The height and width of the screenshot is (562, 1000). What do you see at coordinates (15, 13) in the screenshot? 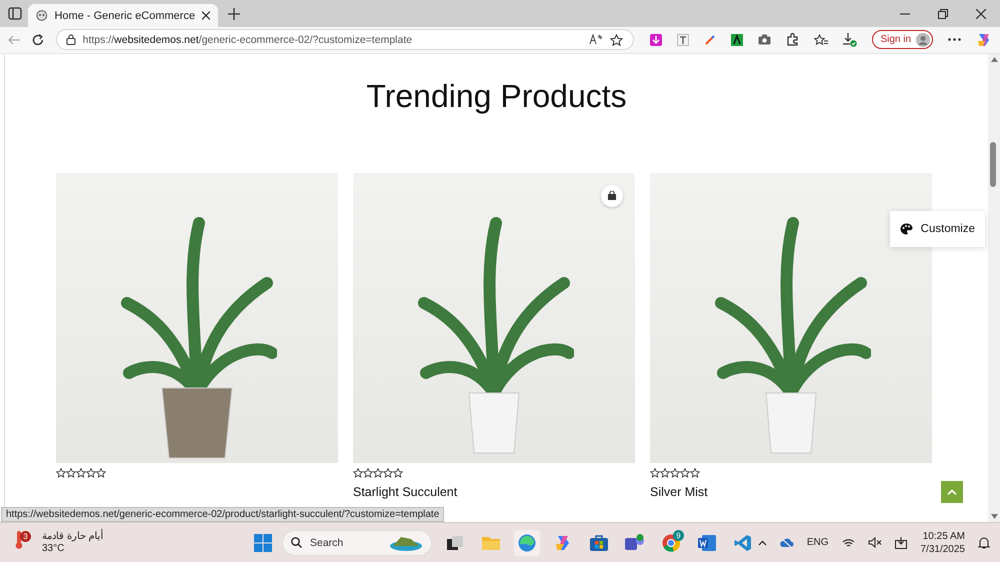
I see `tab-actions-icon` at bounding box center [15, 13].